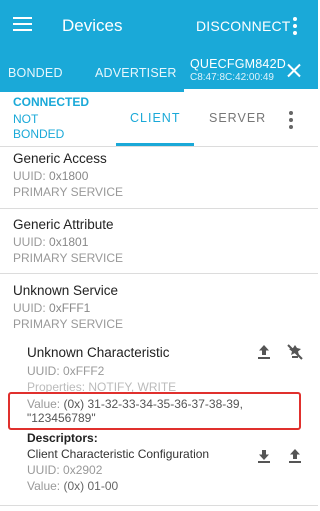  I want to click on page-title: Devices, so click(92, 25).